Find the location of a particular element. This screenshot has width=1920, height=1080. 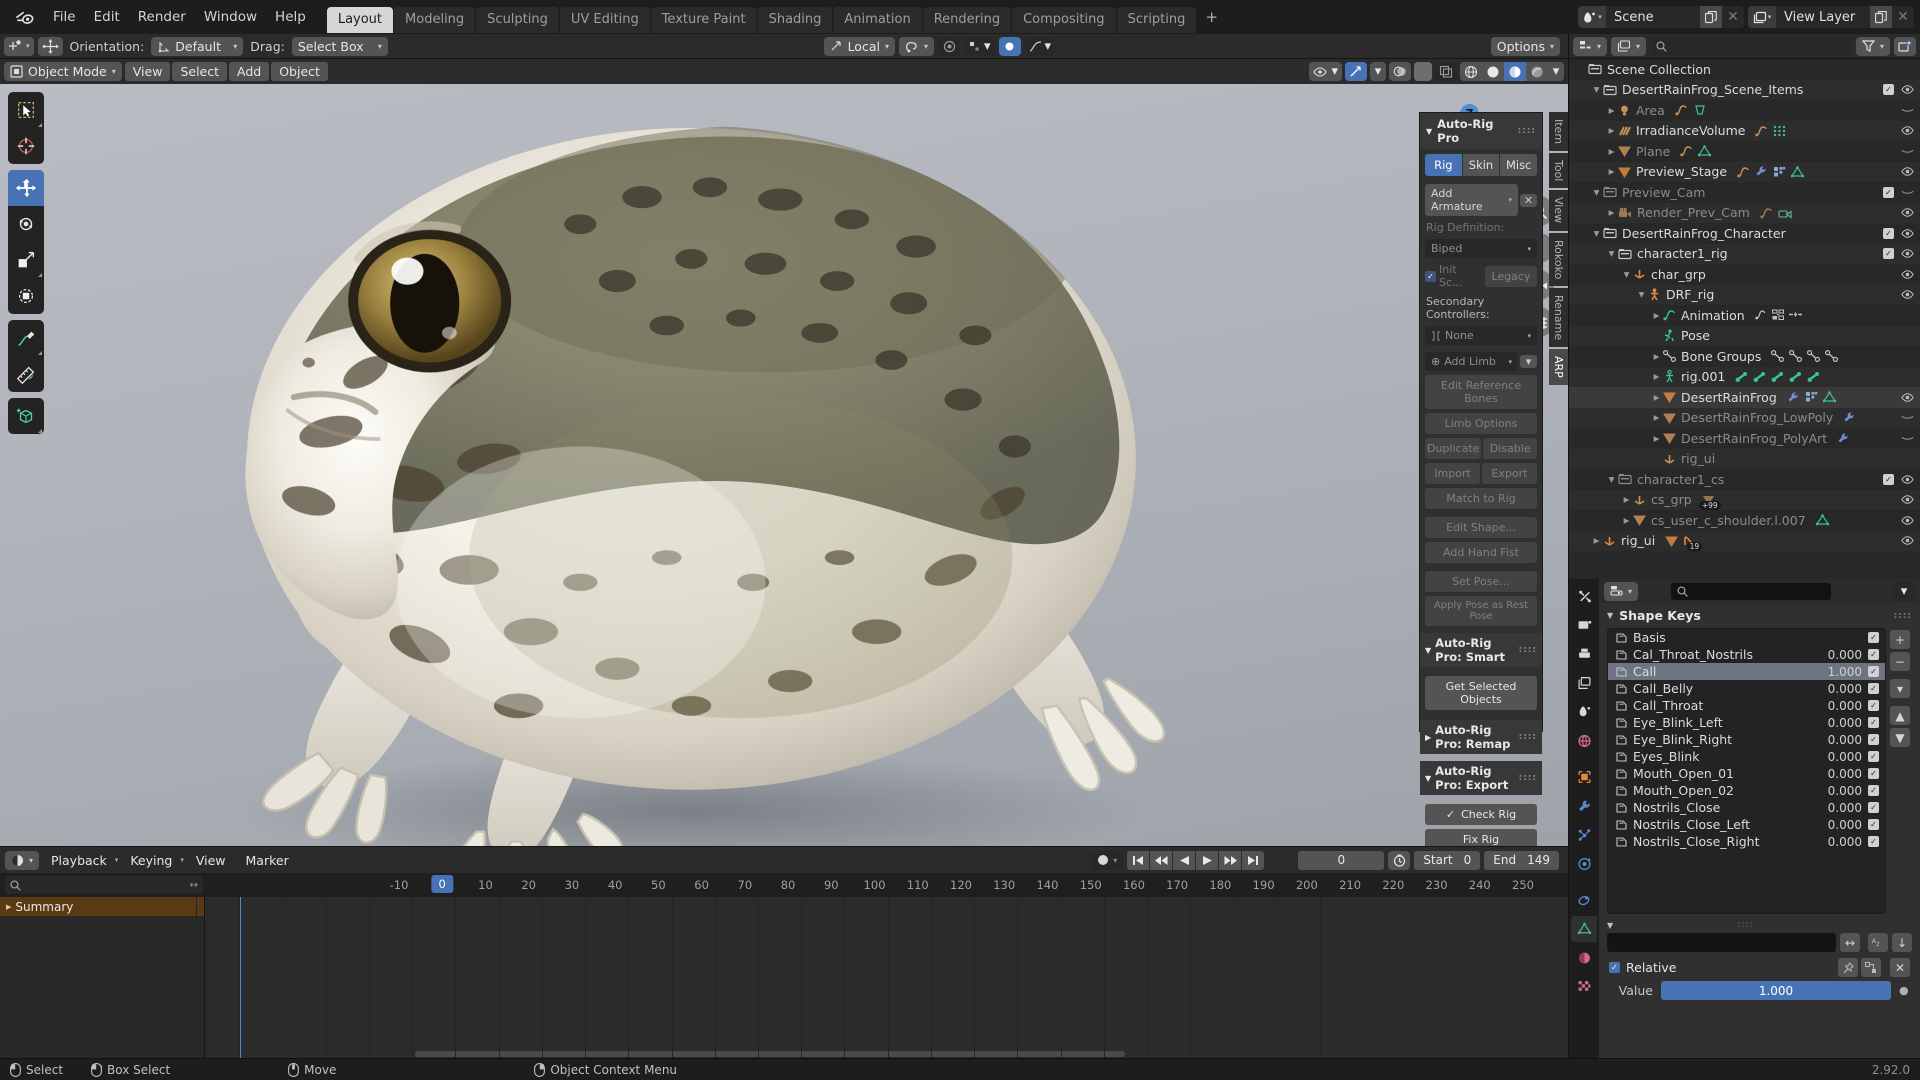

properties-tab-object is located at coordinates (1584, 777).